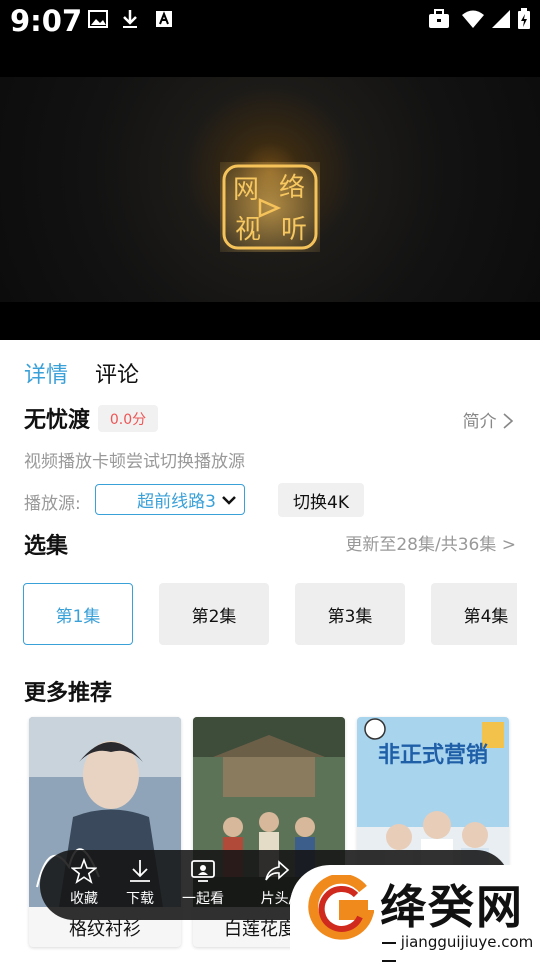 The height and width of the screenshot is (969, 540). Describe the element at coordinates (84, 899) in the screenshot. I see `favorite-label: 收藏` at that location.